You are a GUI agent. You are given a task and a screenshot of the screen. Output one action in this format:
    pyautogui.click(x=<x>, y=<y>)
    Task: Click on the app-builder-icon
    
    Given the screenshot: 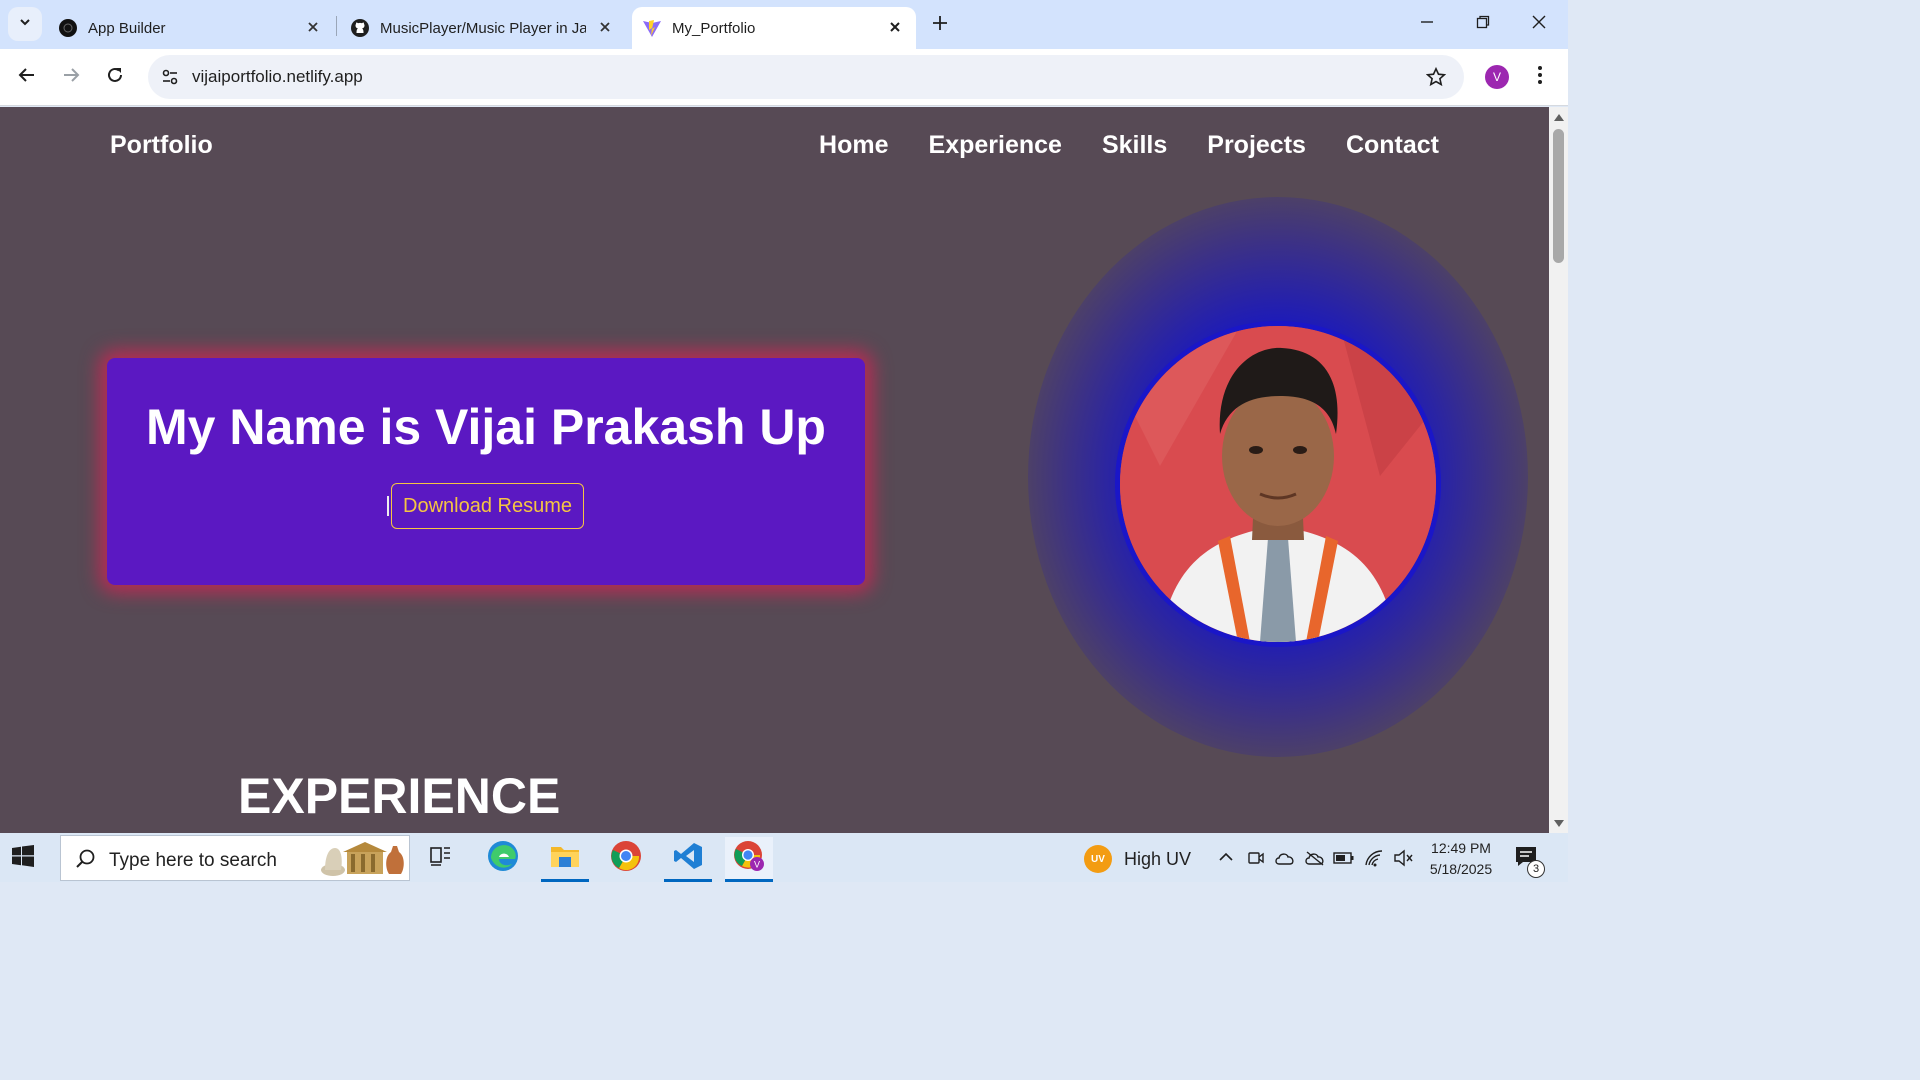 What is the action you would take?
    pyautogui.click(x=68, y=28)
    